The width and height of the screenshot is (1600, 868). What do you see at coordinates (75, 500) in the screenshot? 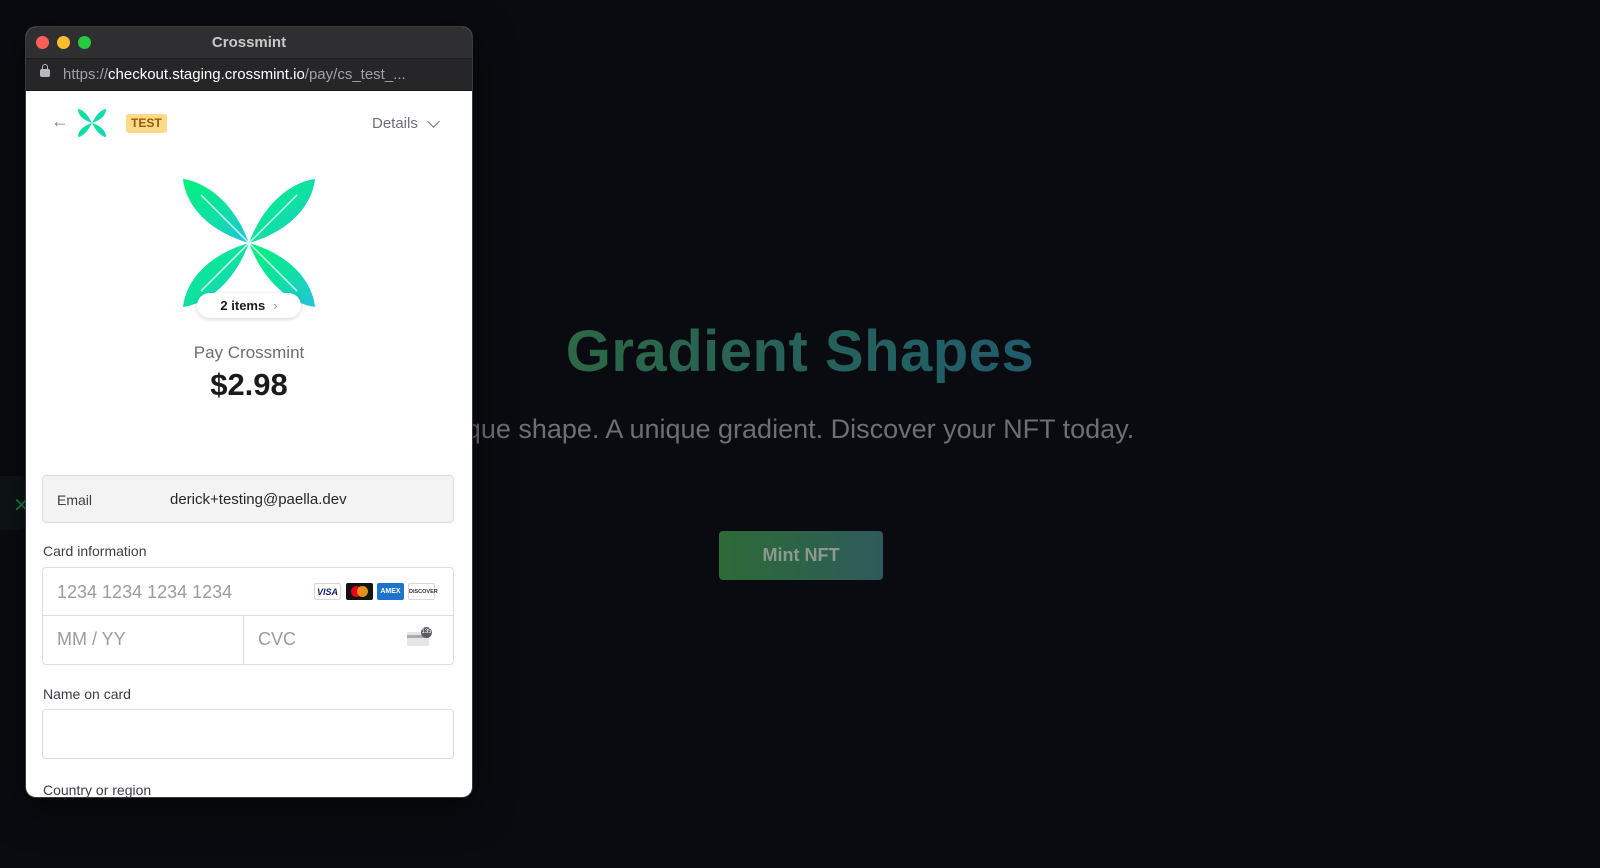
I see `email-label: Email` at bounding box center [75, 500].